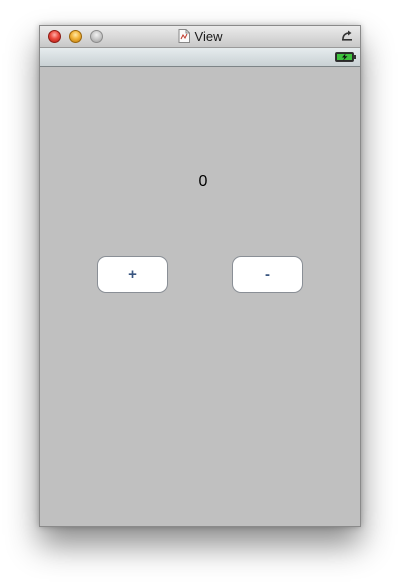 The height and width of the screenshot is (582, 400). Describe the element at coordinates (132, 274) in the screenshot. I see `increment-button: +` at that location.